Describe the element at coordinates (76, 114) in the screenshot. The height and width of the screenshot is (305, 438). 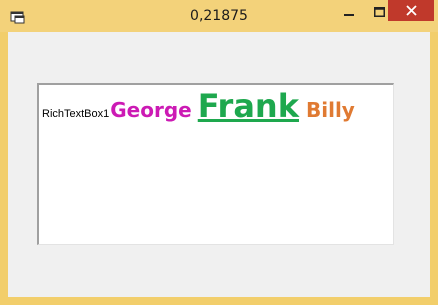
I see `rich-text-run-default: RichTextBox1` at that location.